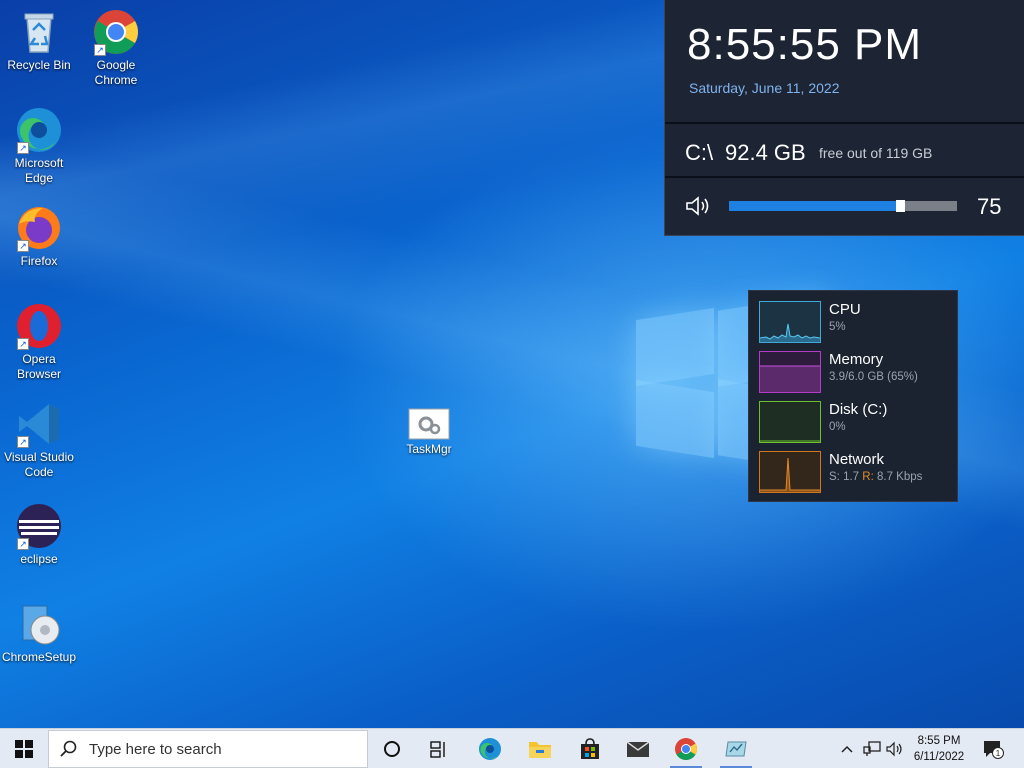 This screenshot has height=768, width=1024. Describe the element at coordinates (39, 559) in the screenshot. I see `icon-label: eclipse` at that location.